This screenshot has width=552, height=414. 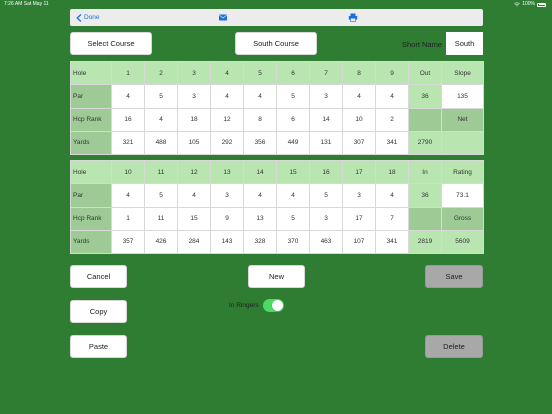 I want to click on hcp-cell: 3, so click(x=326, y=218).